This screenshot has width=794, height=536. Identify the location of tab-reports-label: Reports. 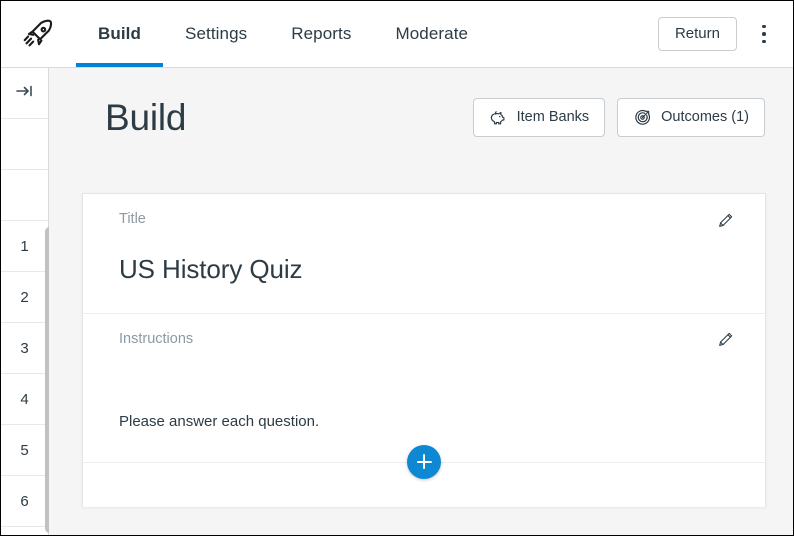
(321, 33).